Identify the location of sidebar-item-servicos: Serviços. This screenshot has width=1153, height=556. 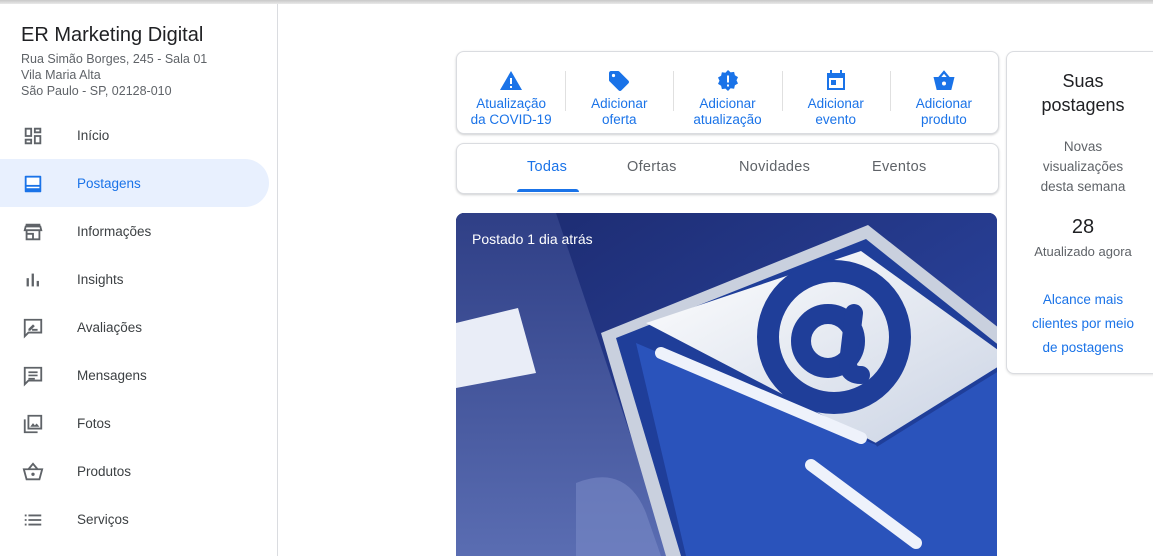
(134, 519).